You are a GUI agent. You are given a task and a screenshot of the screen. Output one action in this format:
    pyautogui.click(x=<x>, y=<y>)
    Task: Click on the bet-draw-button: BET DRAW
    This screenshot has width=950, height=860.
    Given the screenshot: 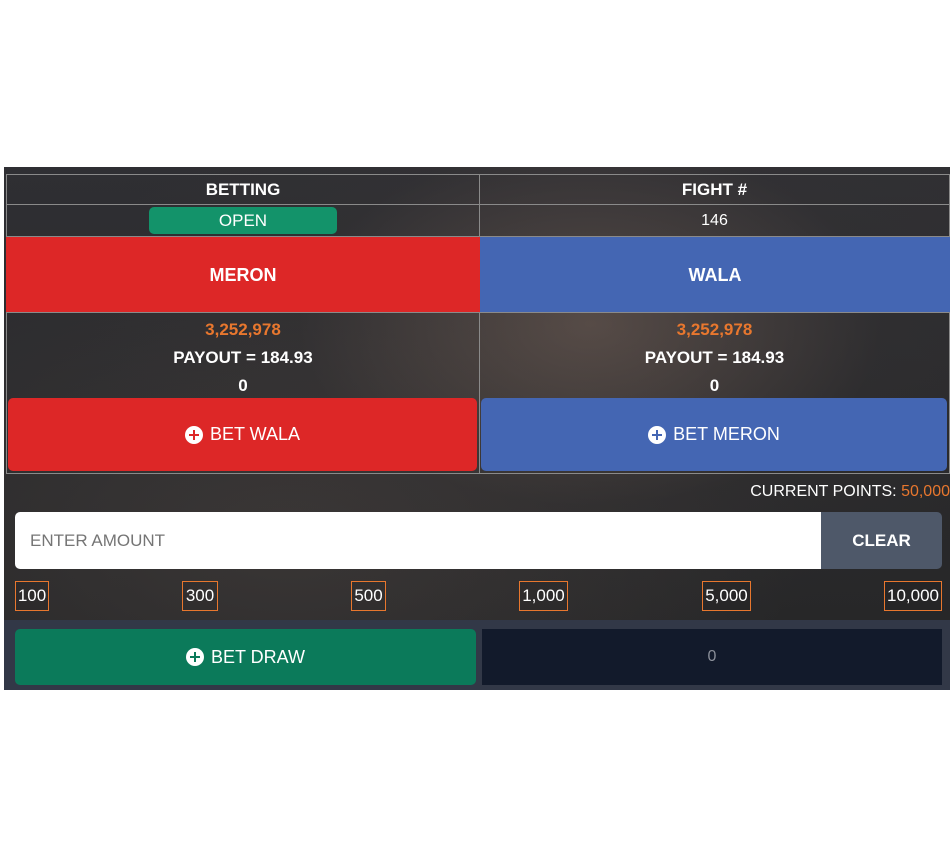 What is the action you would take?
    pyautogui.click(x=245, y=657)
    